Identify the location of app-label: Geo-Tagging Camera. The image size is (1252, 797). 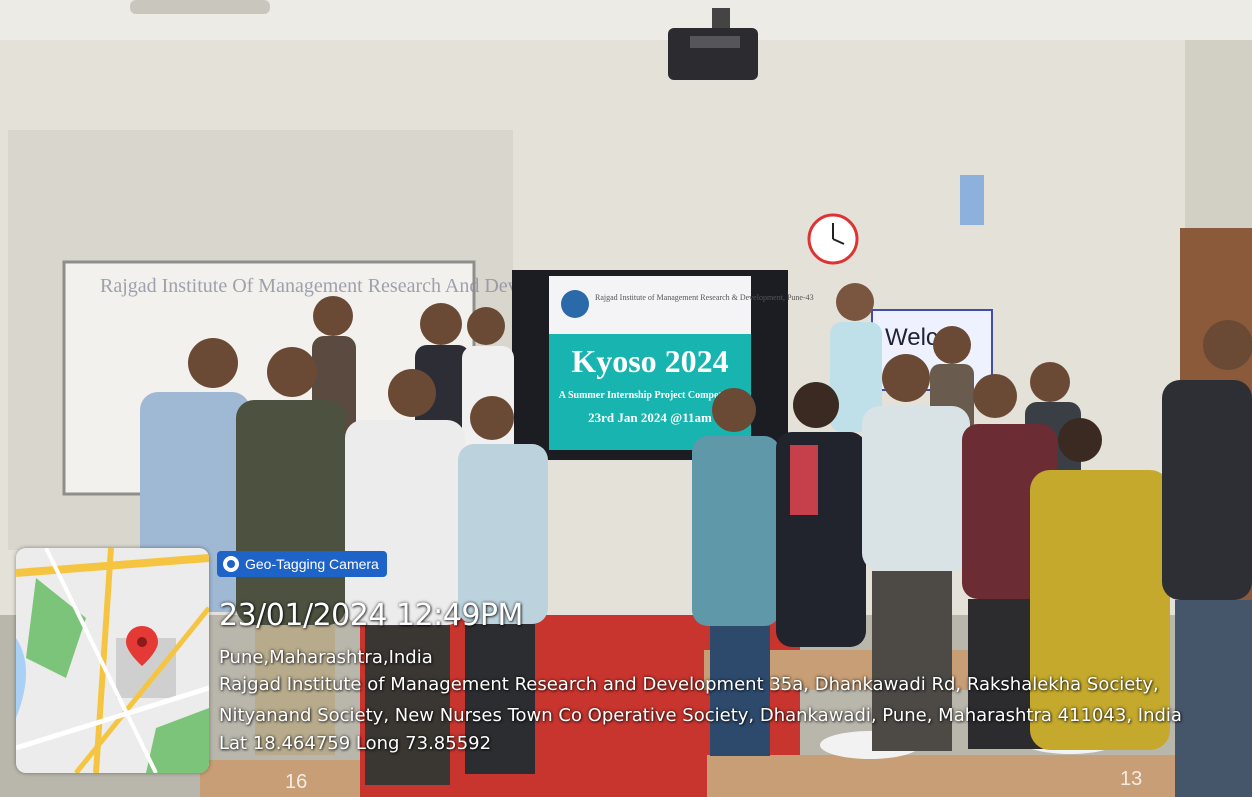
(312, 564).